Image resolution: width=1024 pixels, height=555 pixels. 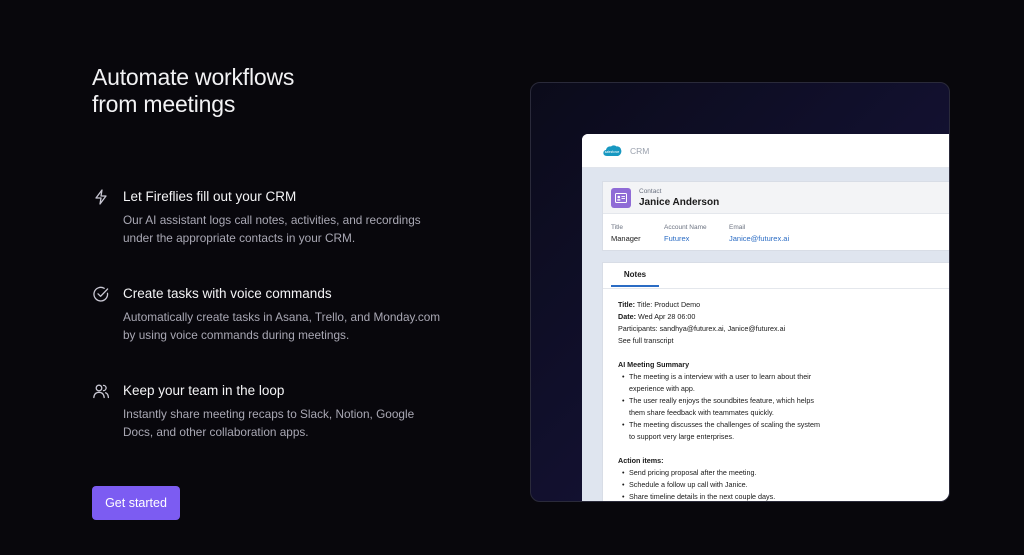 What do you see at coordinates (210, 196) in the screenshot?
I see `feature-title: Let Fireflies fill out your CRM` at bounding box center [210, 196].